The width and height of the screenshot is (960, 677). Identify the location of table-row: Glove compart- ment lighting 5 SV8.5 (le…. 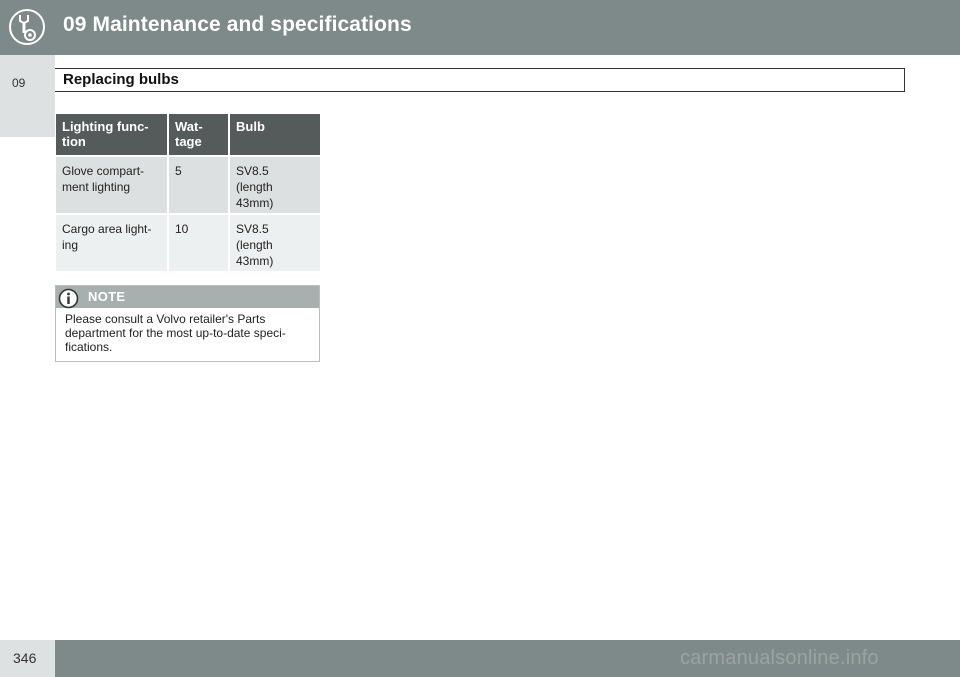
(188, 184).